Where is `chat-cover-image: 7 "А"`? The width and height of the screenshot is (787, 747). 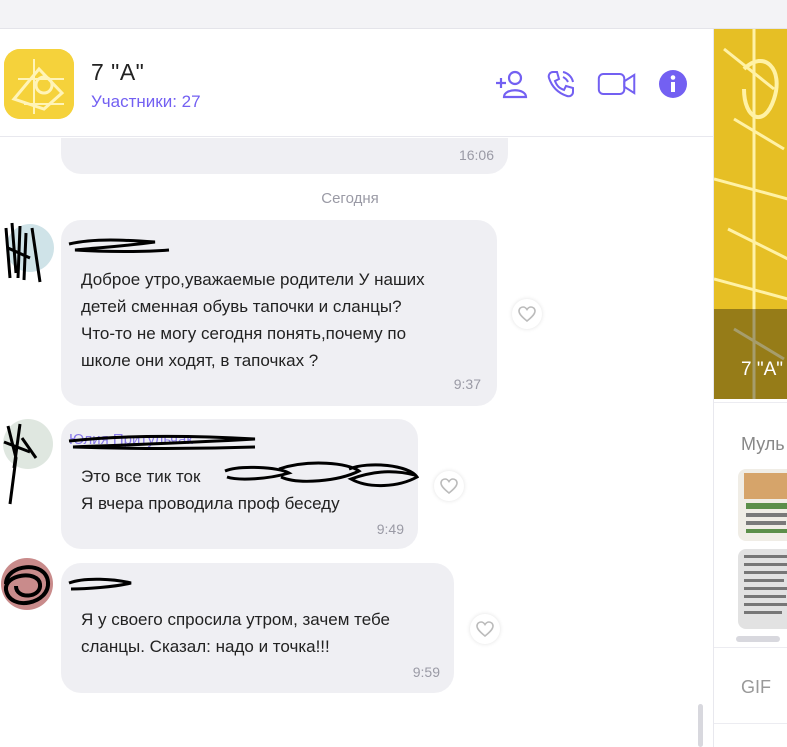 chat-cover-image: 7 "А" is located at coordinates (750, 214).